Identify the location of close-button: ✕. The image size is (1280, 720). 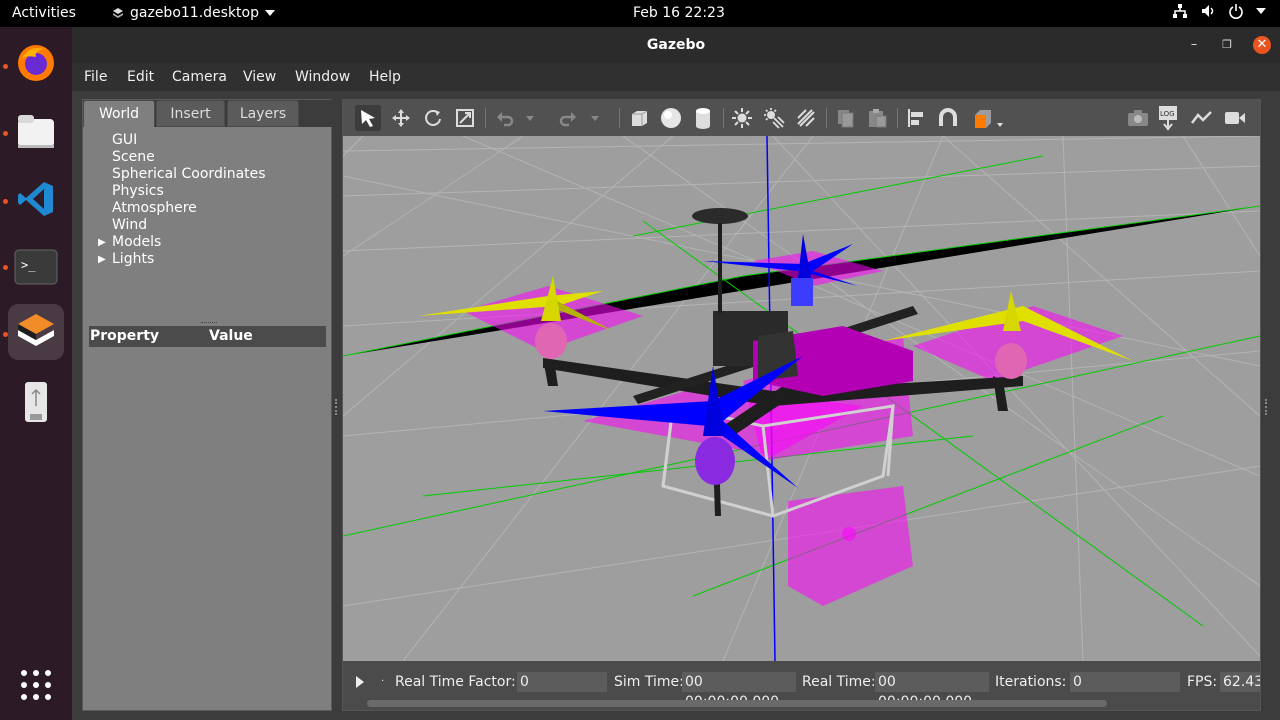
(1262, 45).